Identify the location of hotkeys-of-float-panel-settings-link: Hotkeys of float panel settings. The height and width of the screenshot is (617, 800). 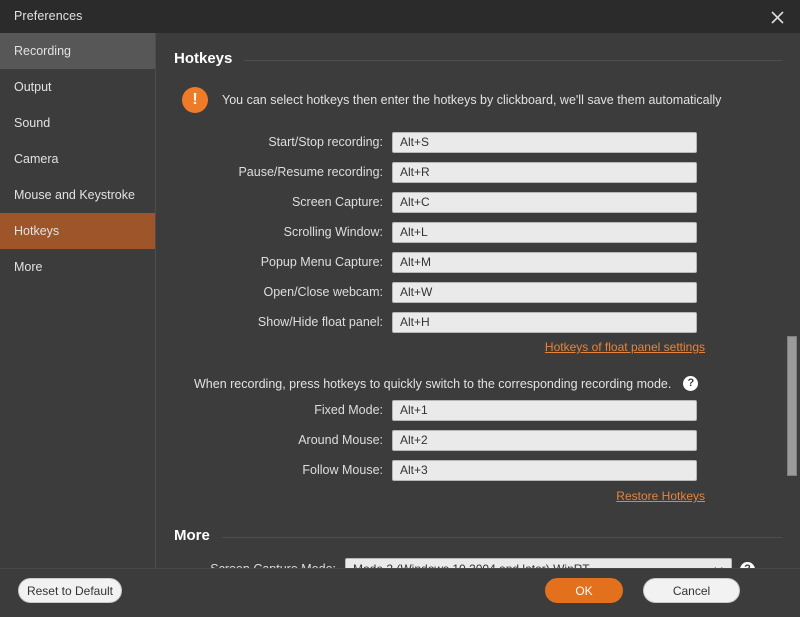
(625, 347).